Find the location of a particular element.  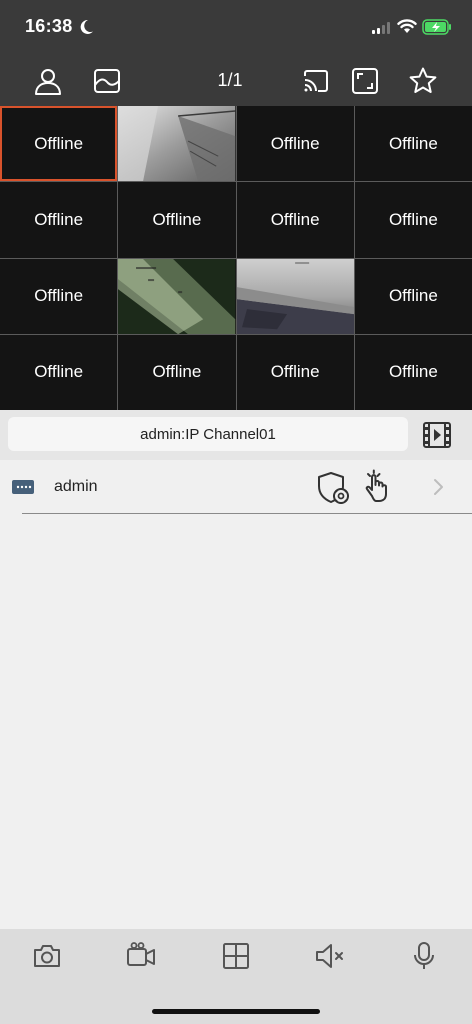

row-divider is located at coordinates (247, 513).